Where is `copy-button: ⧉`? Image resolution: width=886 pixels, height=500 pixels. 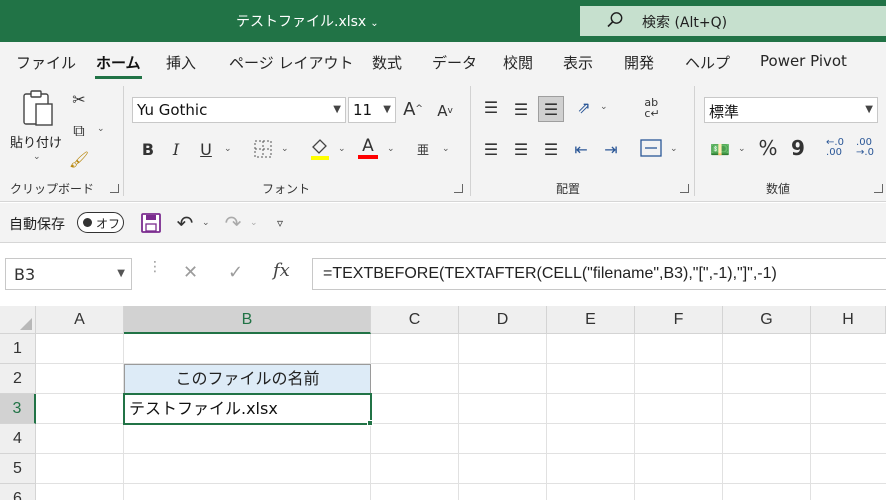
copy-button: ⧉ is located at coordinates (79, 131).